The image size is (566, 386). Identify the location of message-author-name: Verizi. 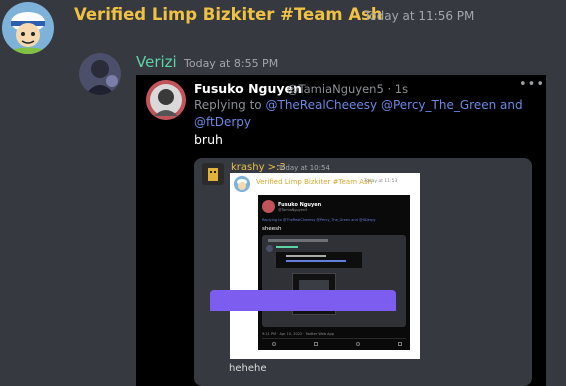
(156, 62).